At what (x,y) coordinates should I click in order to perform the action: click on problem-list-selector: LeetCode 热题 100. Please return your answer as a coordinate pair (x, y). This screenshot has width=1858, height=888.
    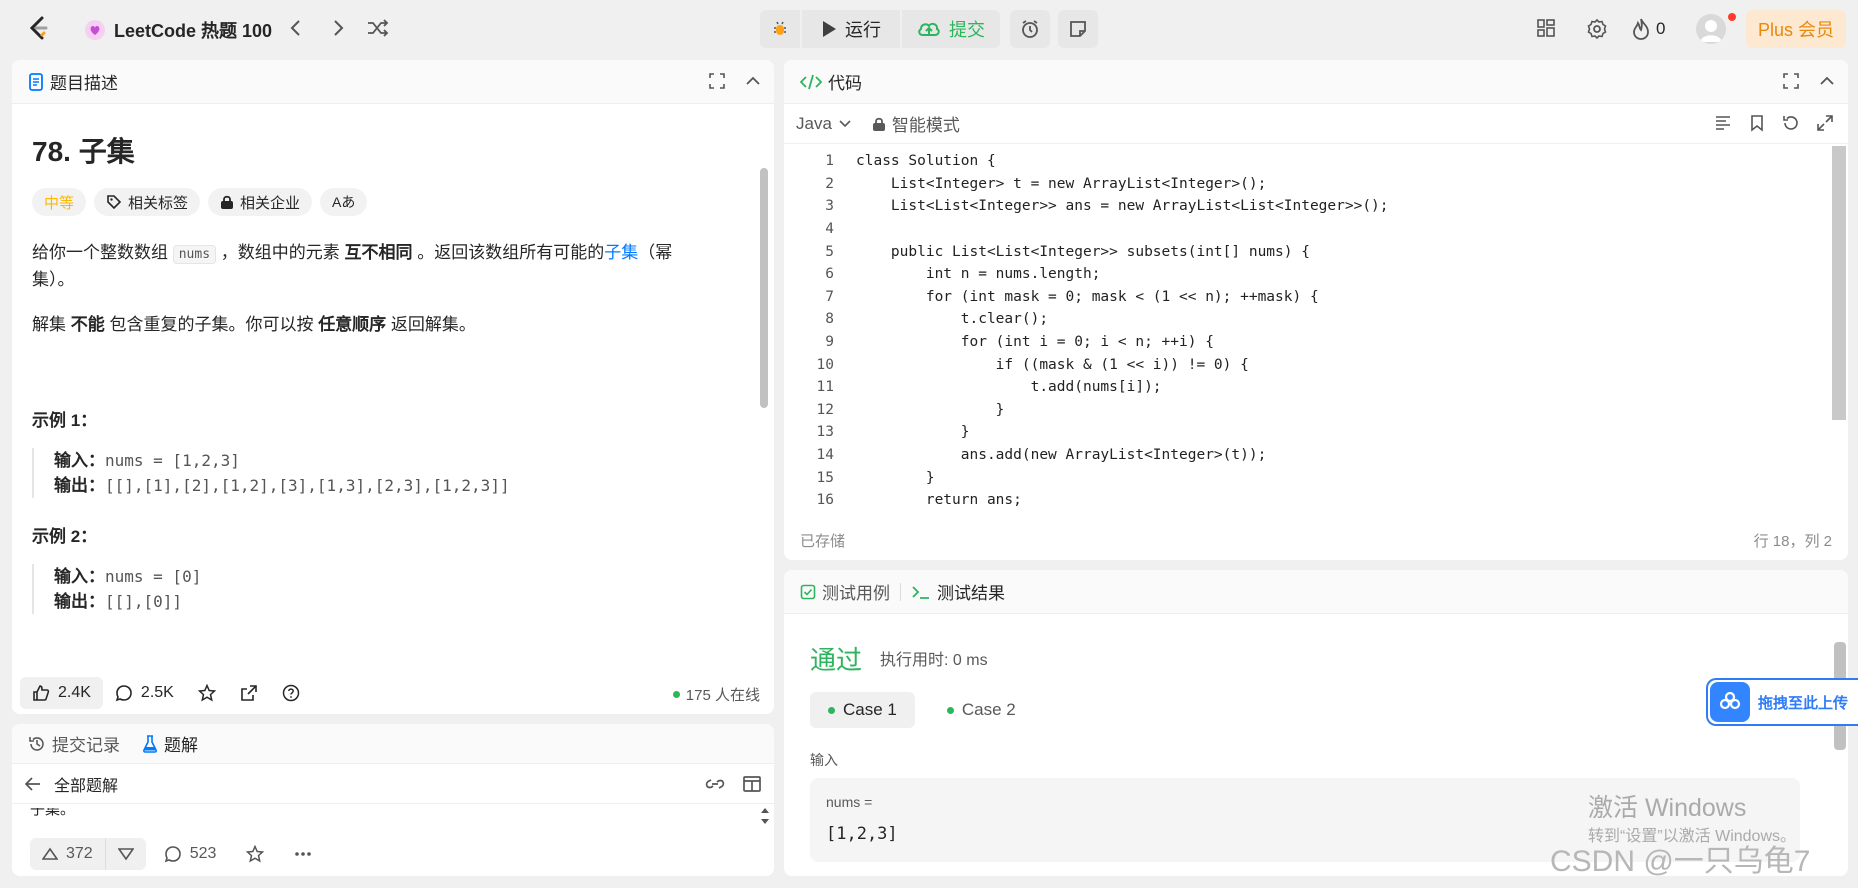
    Looking at the image, I should click on (178, 30).